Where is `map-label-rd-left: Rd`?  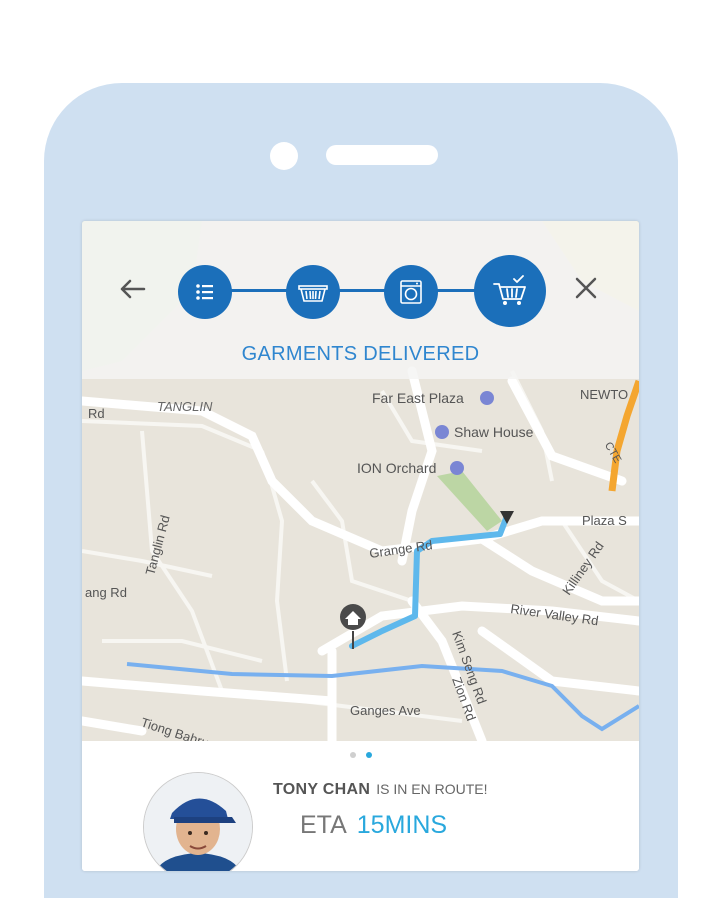 map-label-rd-left: Rd is located at coordinates (96, 413).